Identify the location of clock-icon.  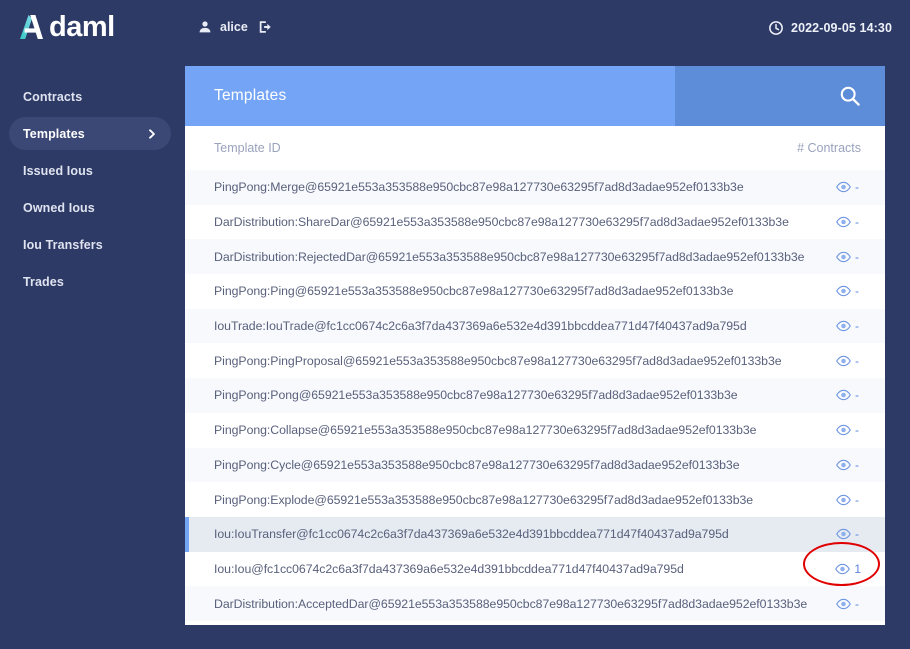
(776, 28).